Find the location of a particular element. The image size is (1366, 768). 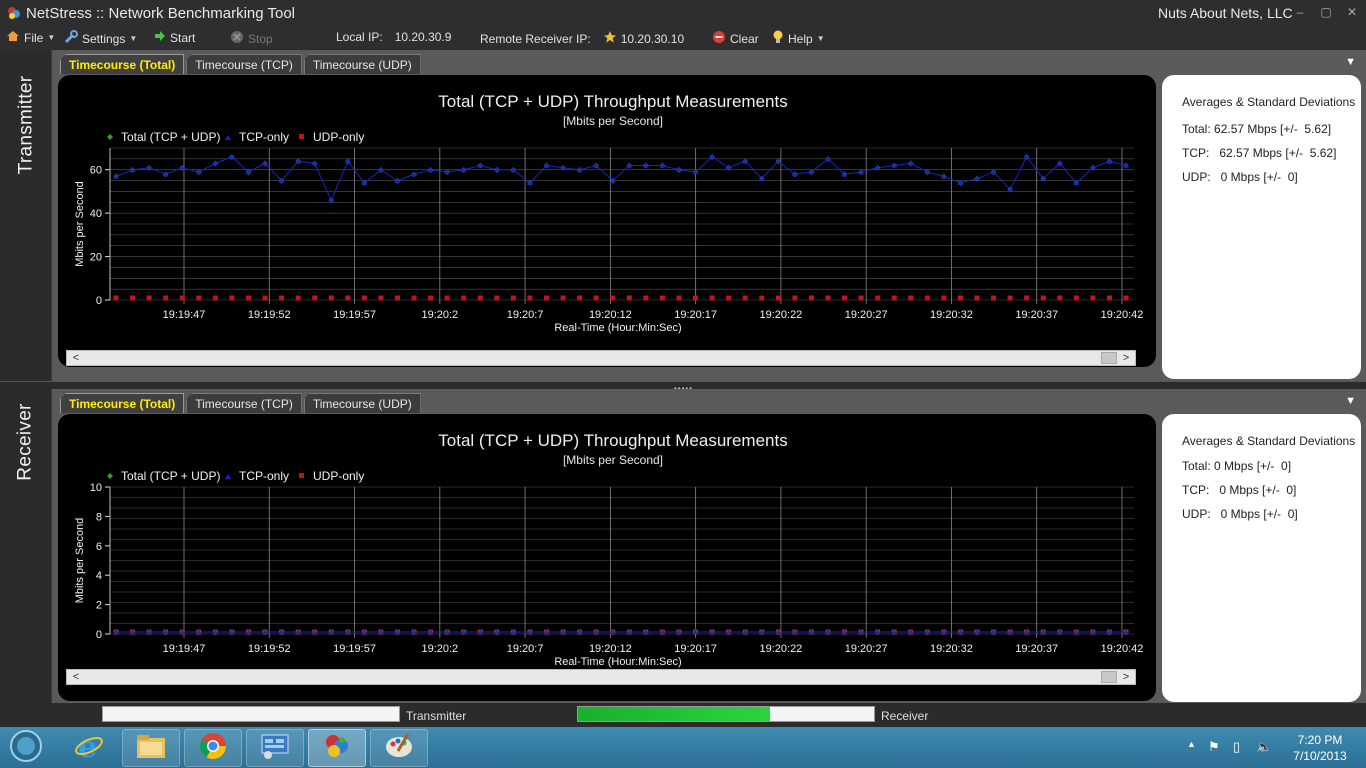

maximize-icon: ▢ is located at coordinates (1326, 12).